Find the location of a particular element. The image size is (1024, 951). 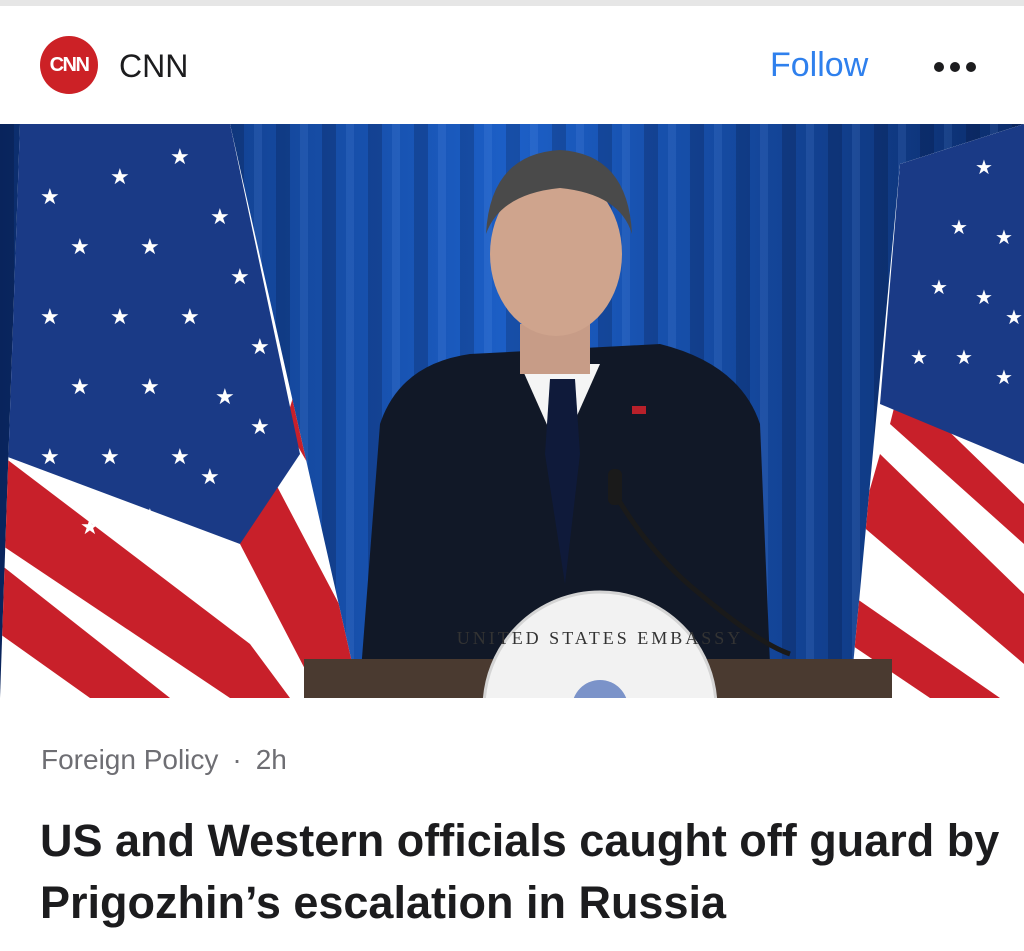

follow-button: Follow is located at coordinates (819, 65).